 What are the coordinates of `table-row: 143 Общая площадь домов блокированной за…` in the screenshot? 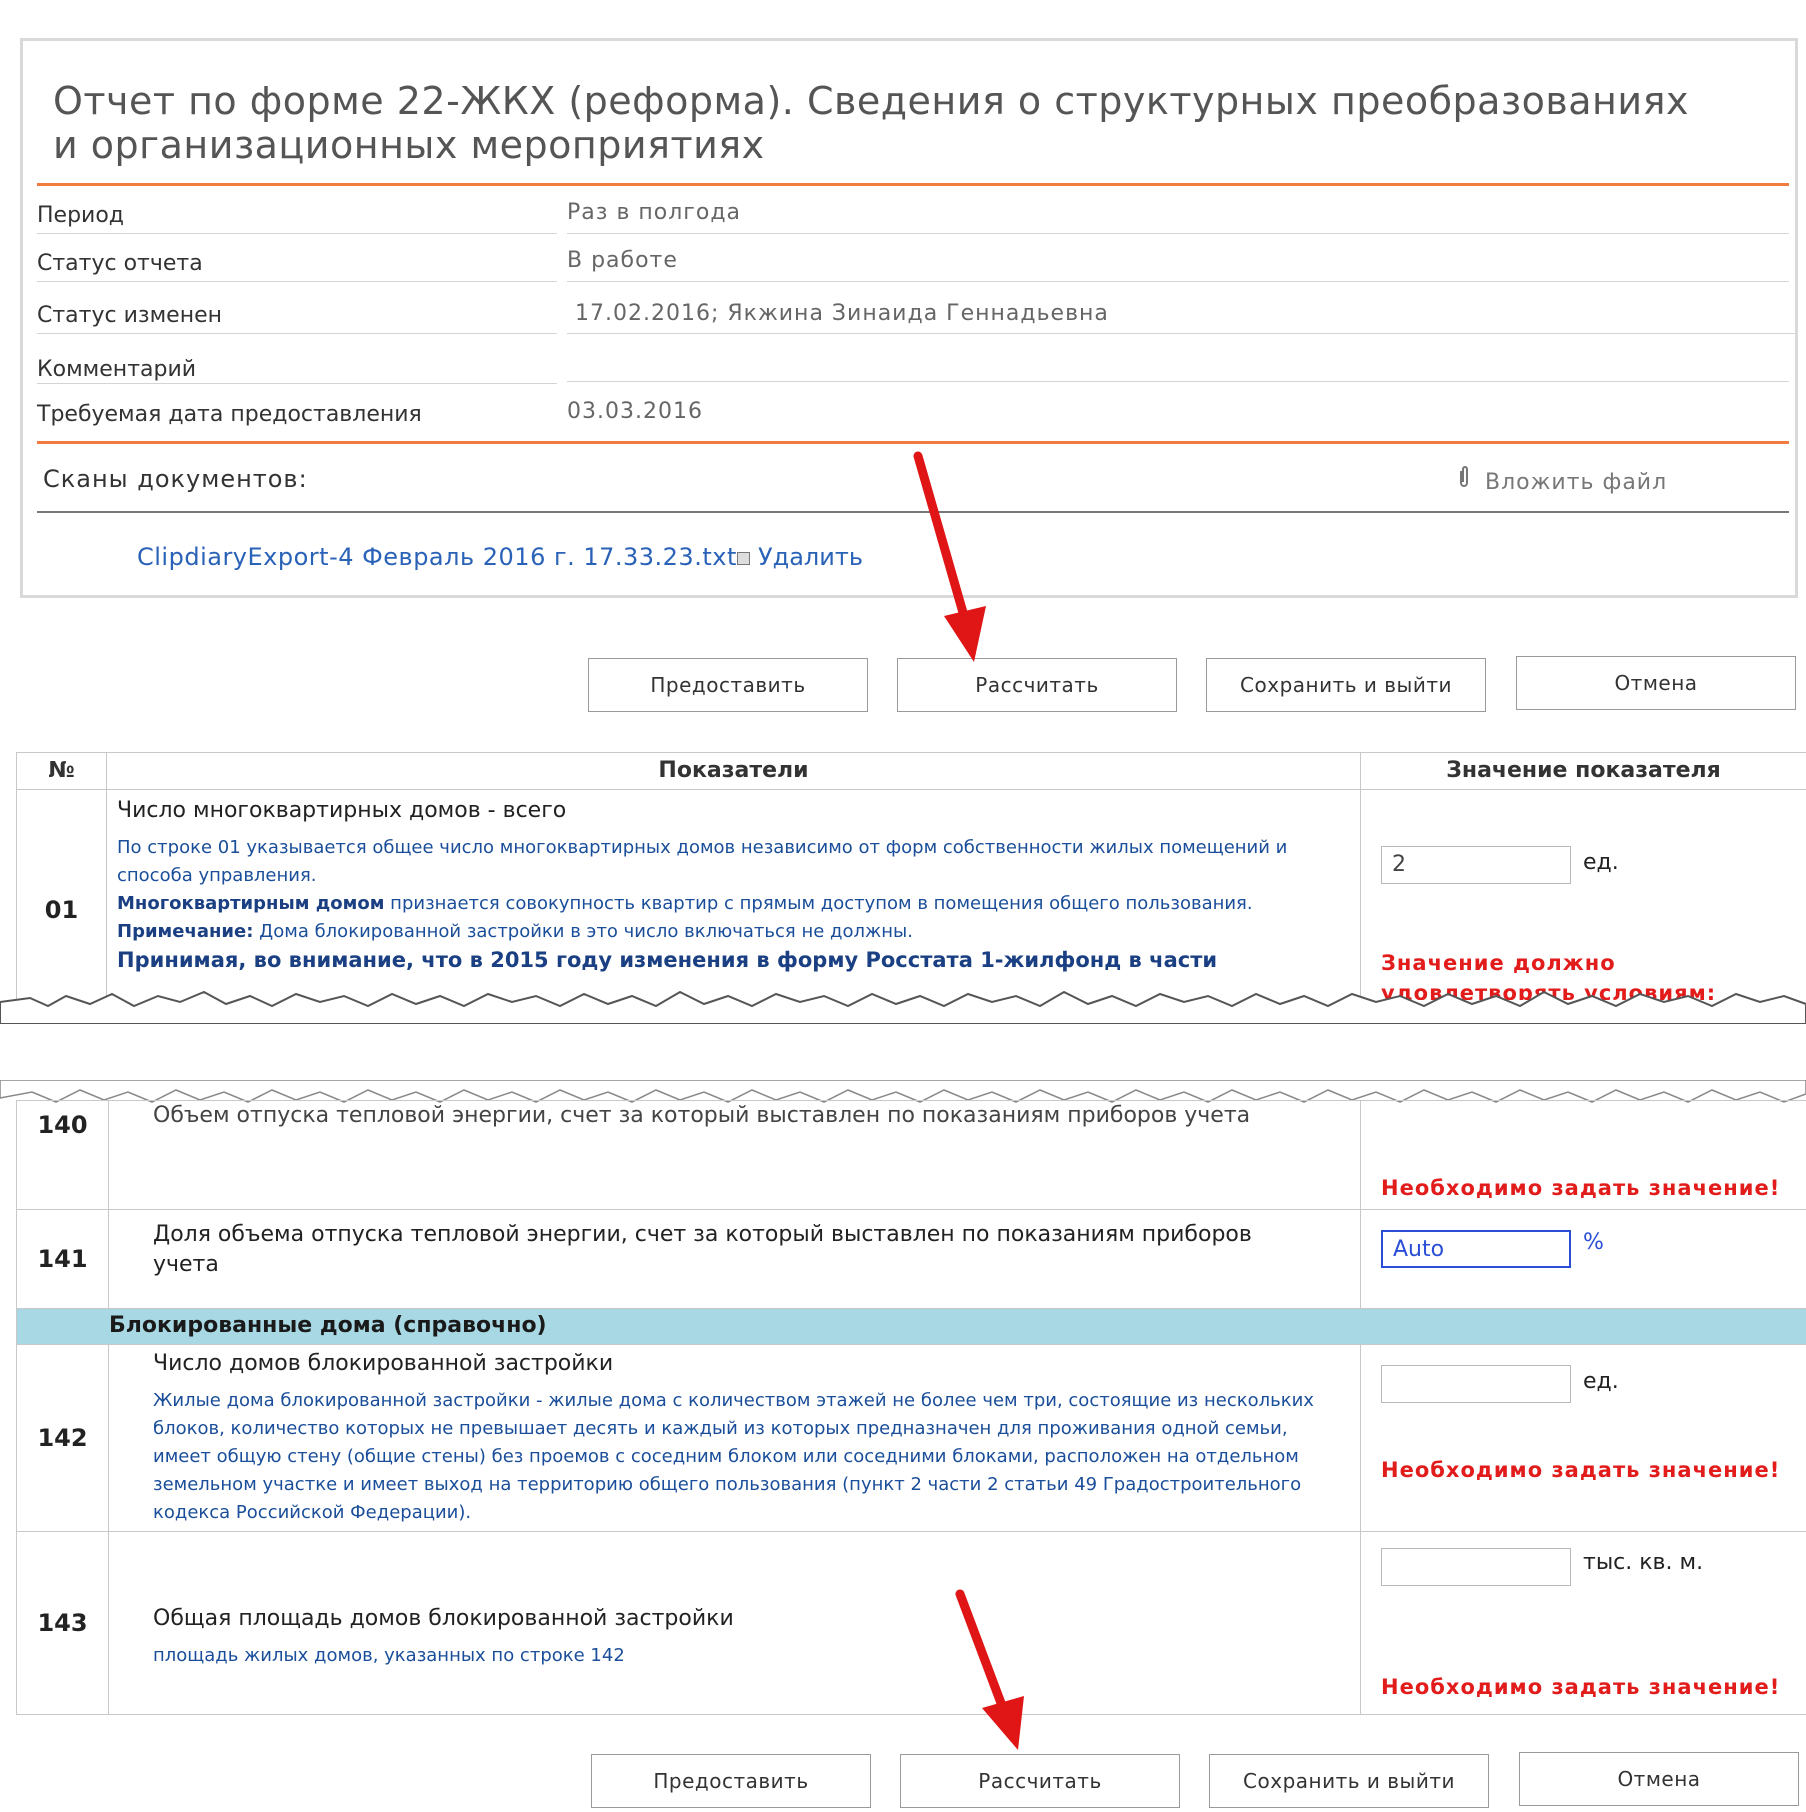 It's located at (911, 1623).